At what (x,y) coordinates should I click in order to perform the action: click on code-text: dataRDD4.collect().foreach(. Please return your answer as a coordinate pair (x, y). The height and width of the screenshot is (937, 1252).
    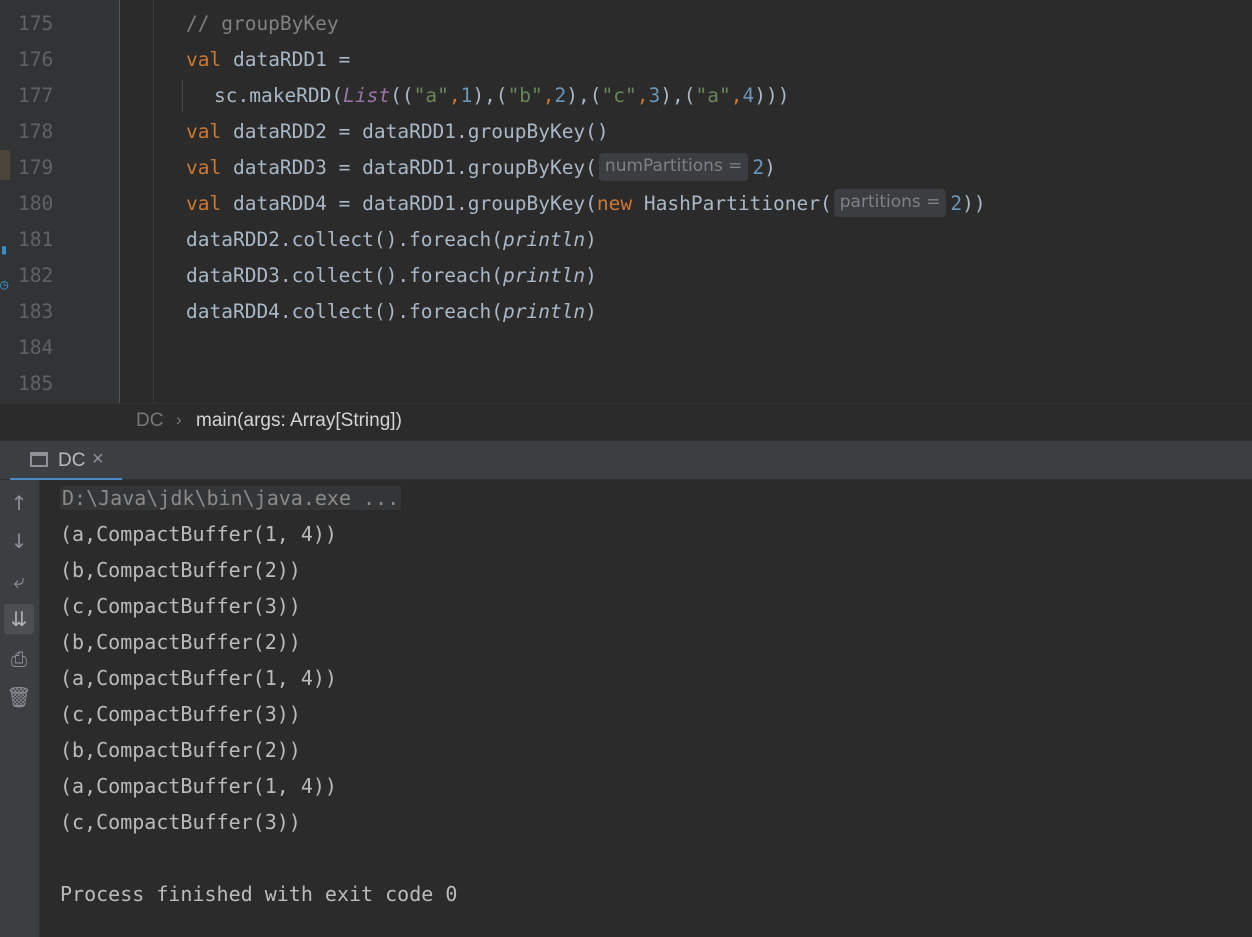
    Looking at the image, I should click on (344, 311).